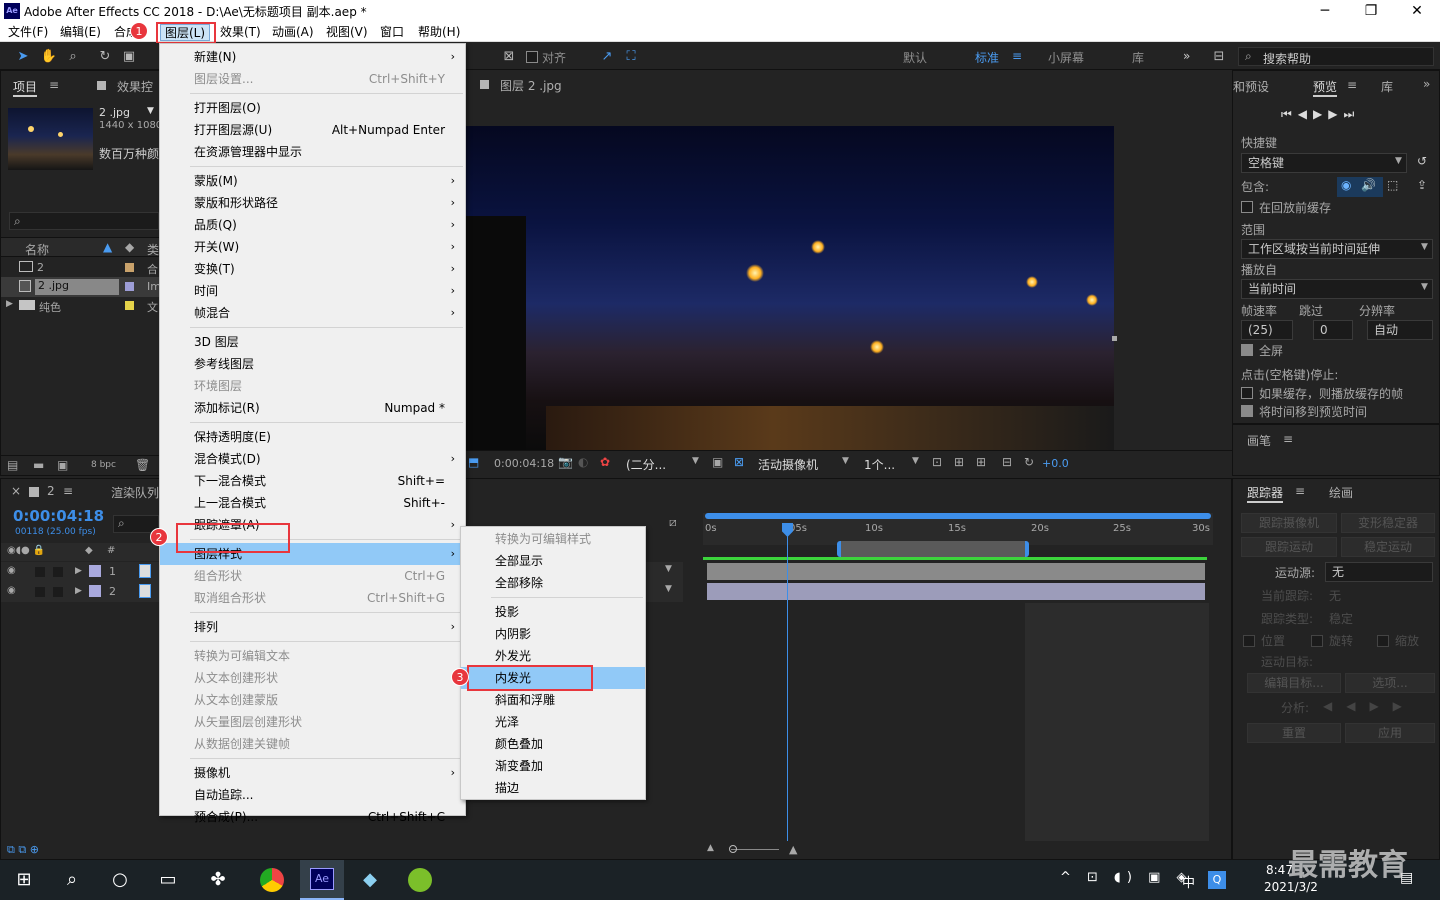  What do you see at coordinates (1325, 87) in the screenshot?
I see `preview-tab: 预览` at bounding box center [1325, 87].